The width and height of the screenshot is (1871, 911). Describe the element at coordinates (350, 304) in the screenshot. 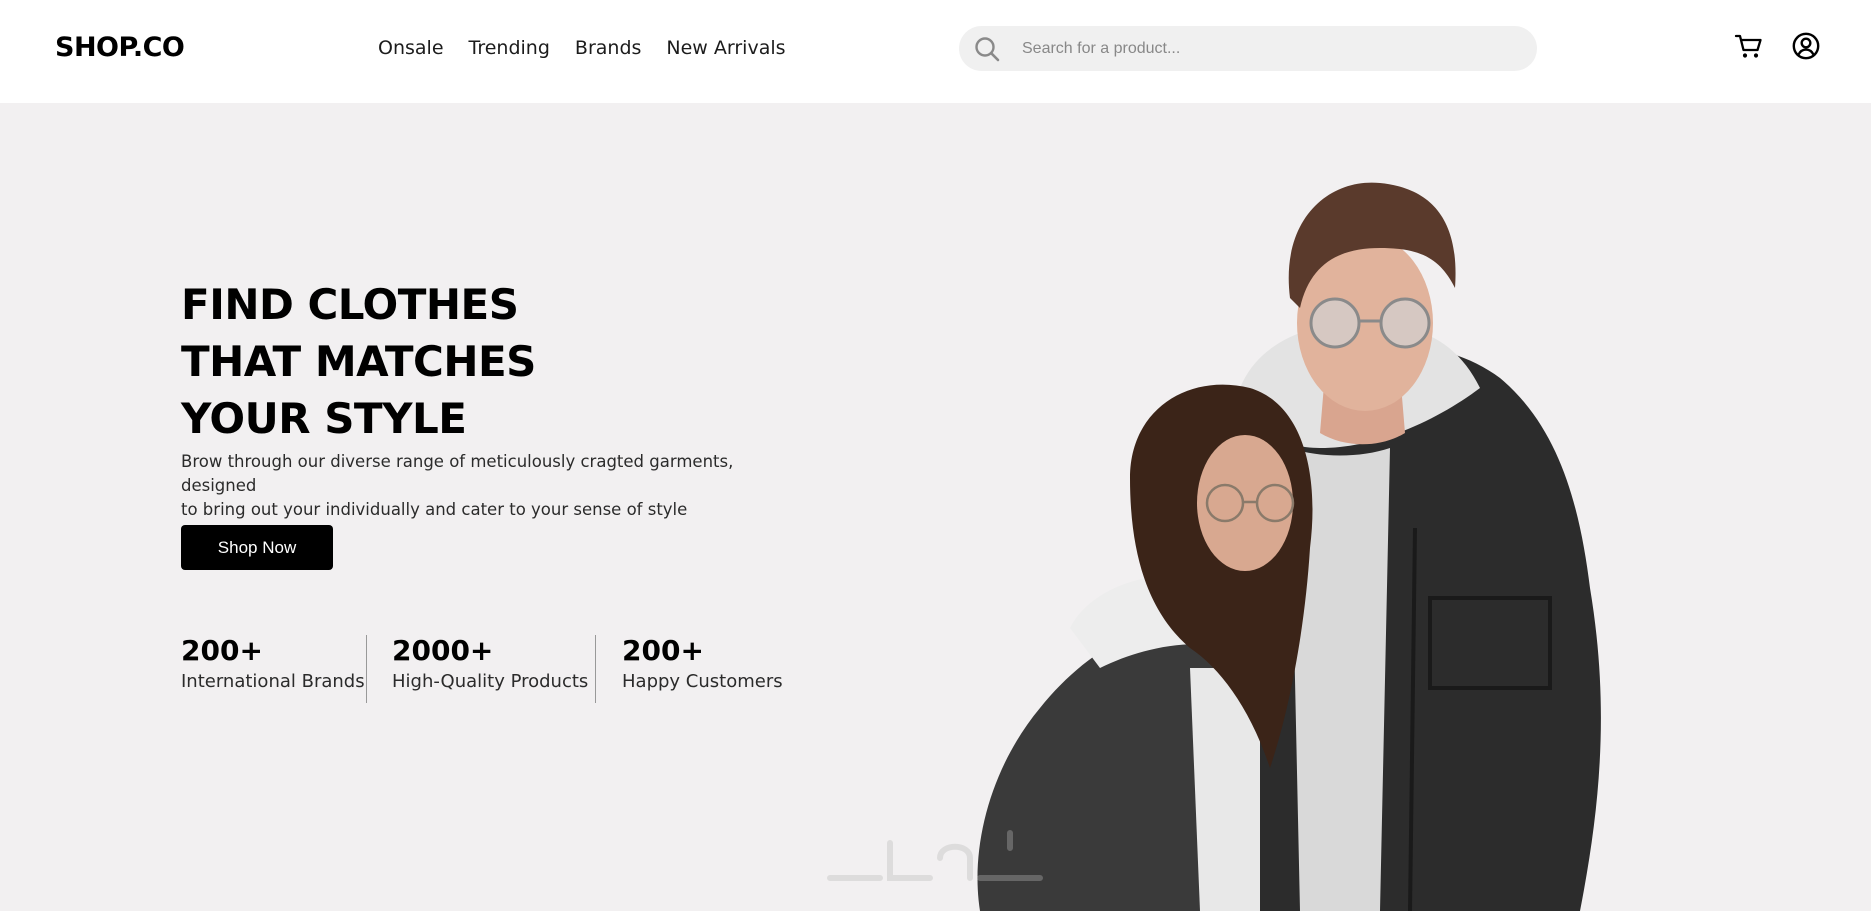

I see `headline-line-1: FIND CLOTHES` at that location.